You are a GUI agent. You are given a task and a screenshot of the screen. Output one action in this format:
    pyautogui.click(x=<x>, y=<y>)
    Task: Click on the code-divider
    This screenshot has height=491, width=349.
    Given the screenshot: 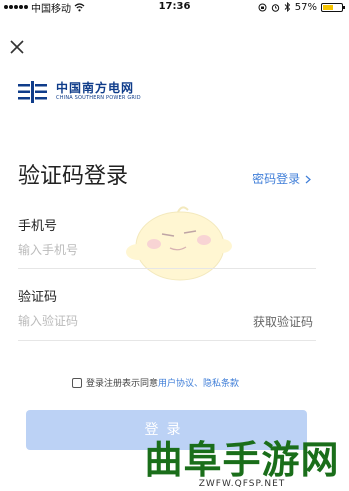 What is the action you would take?
    pyautogui.click(x=167, y=340)
    